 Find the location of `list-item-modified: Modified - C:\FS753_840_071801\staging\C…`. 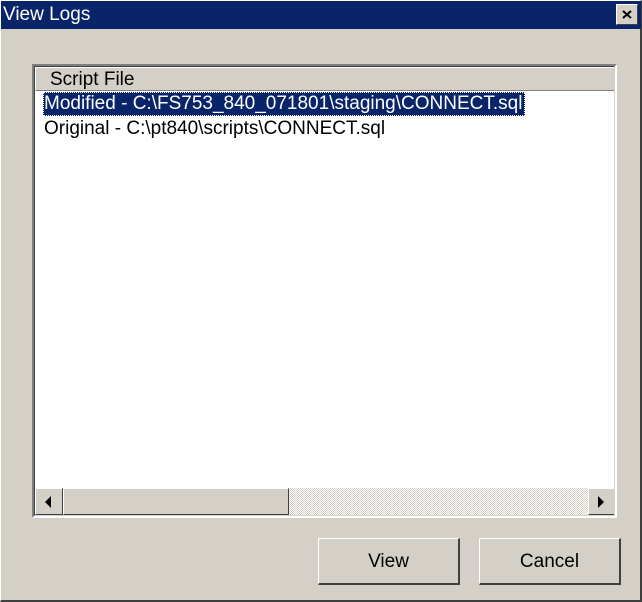

list-item-modified: Modified - C:\FS753_840_071801\staging\C… is located at coordinates (324, 104).